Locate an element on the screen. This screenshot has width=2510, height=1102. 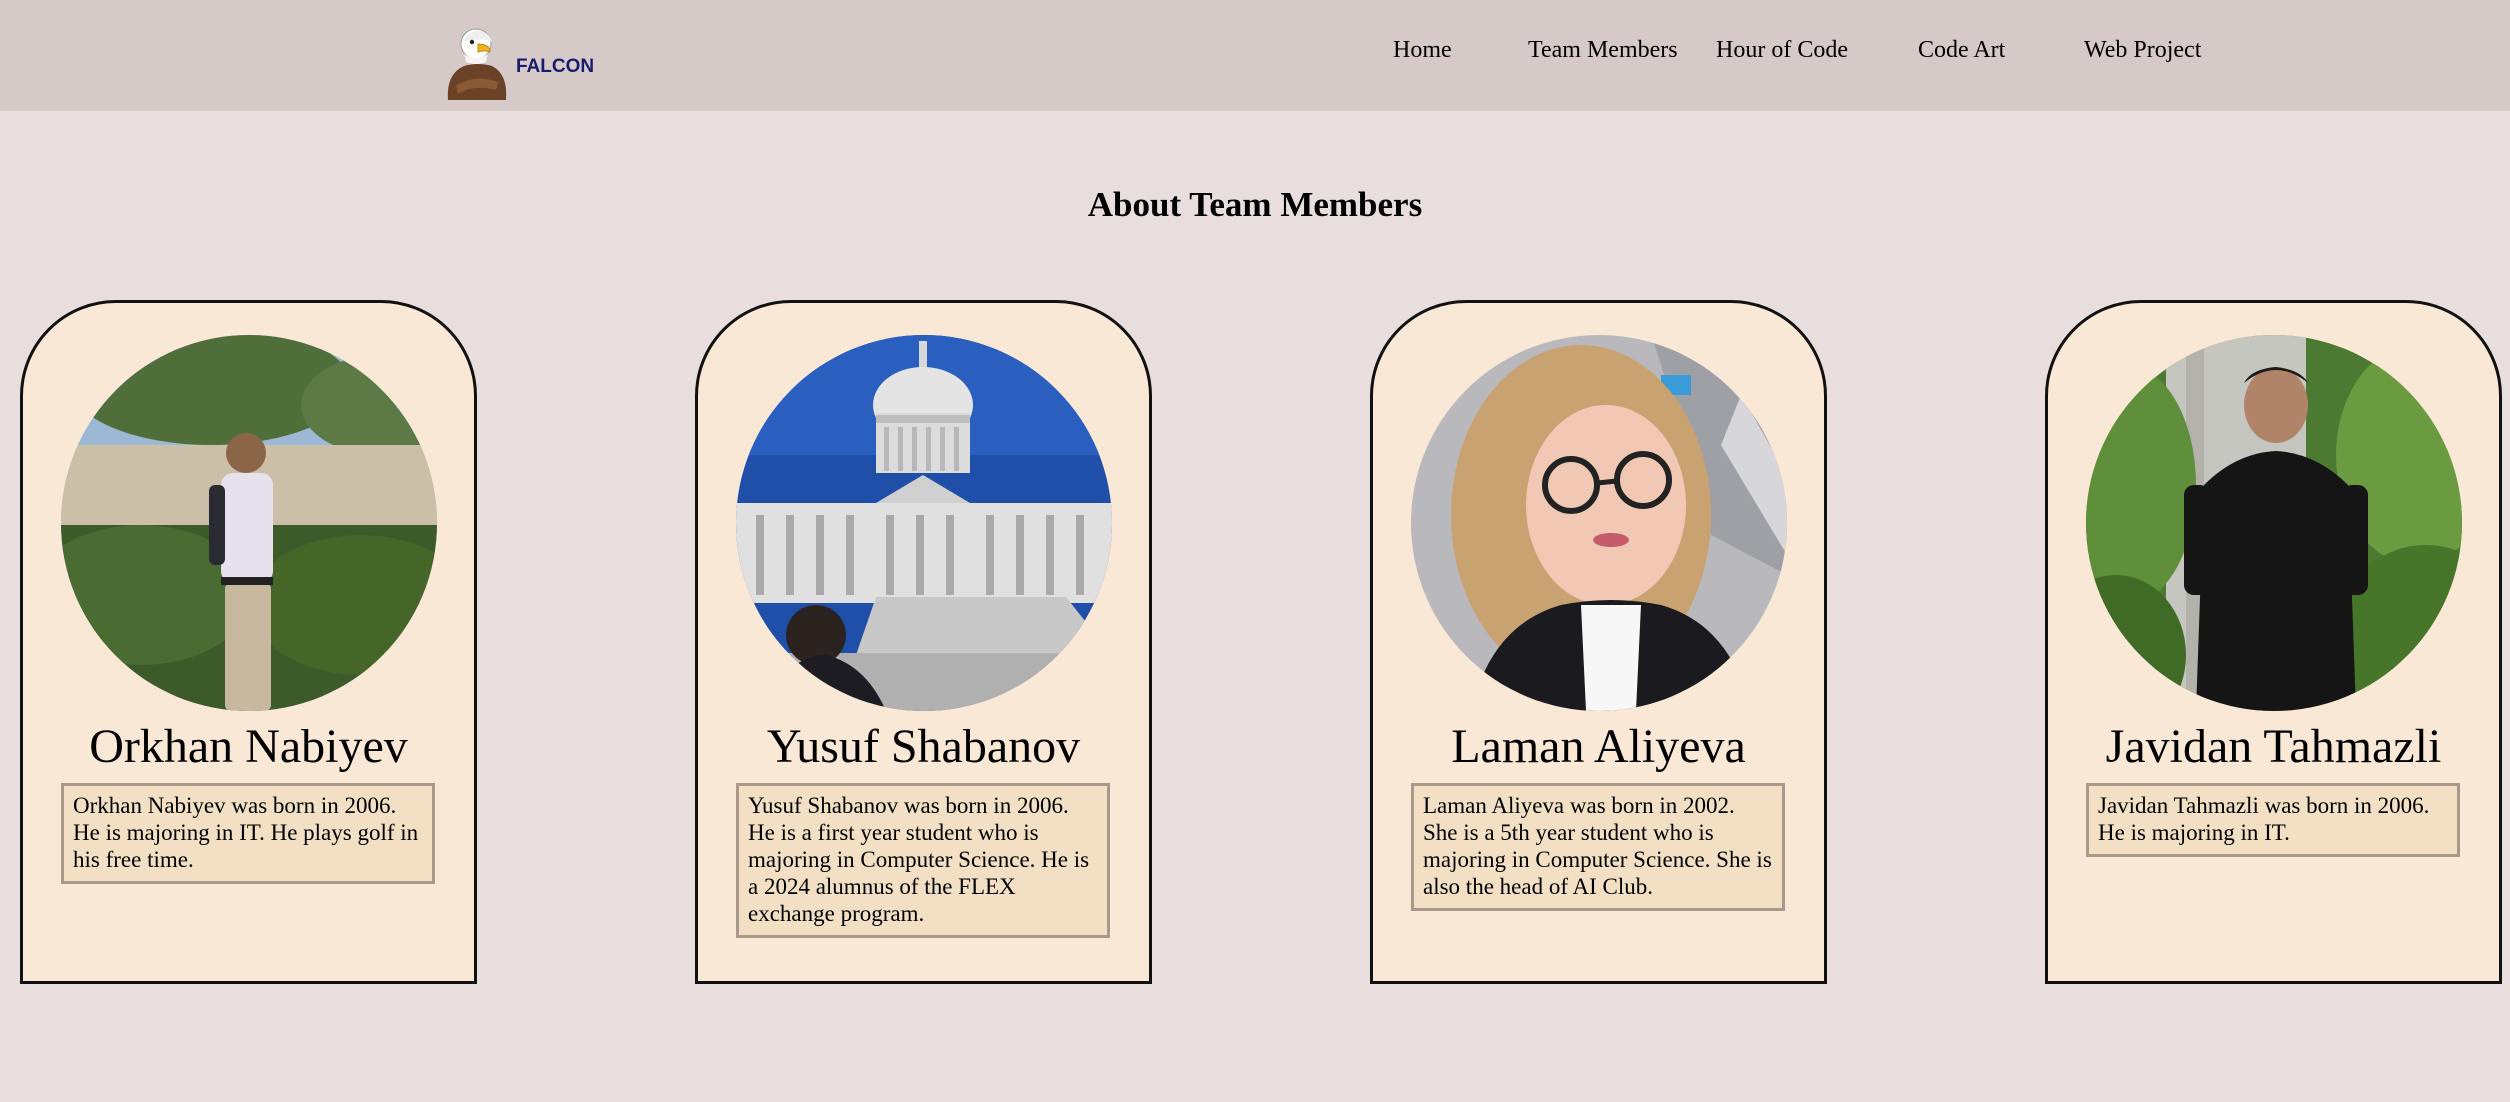
falcon-logo: FALCON is located at coordinates (518, 62).